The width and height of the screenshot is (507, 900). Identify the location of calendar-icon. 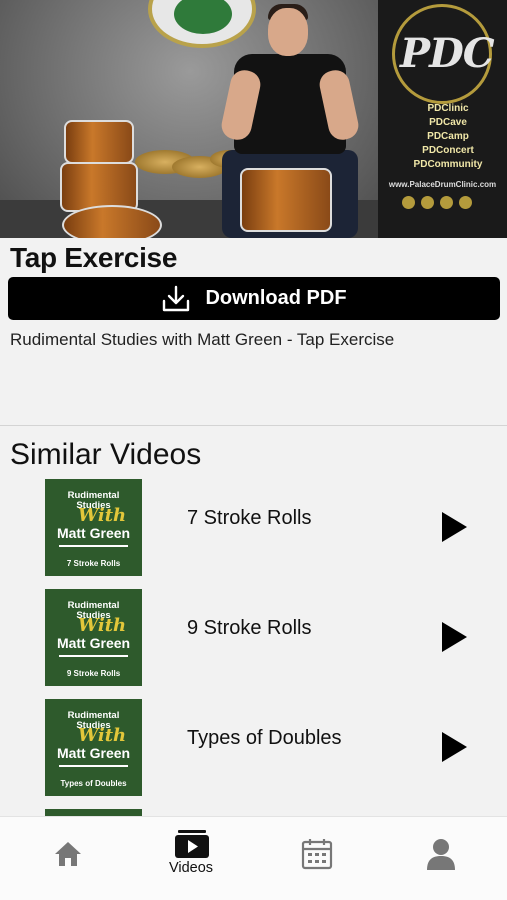
(317, 854).